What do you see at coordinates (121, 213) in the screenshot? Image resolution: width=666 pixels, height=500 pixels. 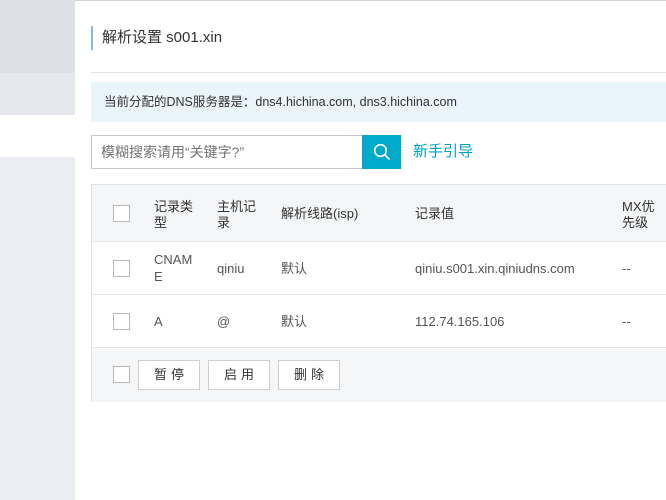 I see `select-all-checkbox` at bounding box center [121, 213].